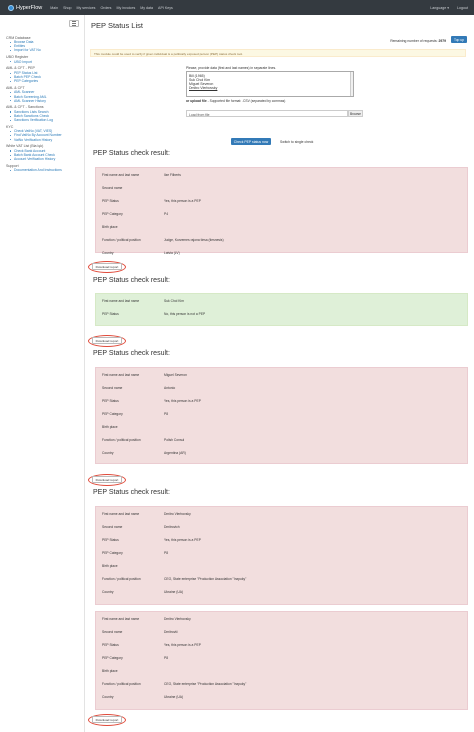 The width and height of the screenshot is (474, 732). I want to click on brand-logo-icon, so click(11, 7).